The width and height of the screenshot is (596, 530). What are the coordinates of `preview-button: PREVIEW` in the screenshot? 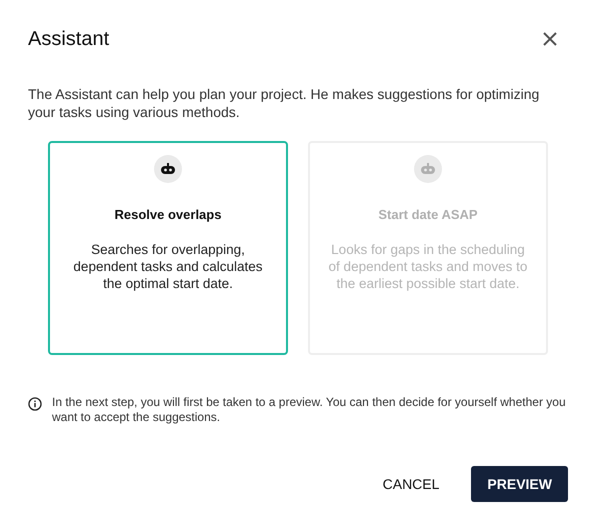 It's located at (519, 484).